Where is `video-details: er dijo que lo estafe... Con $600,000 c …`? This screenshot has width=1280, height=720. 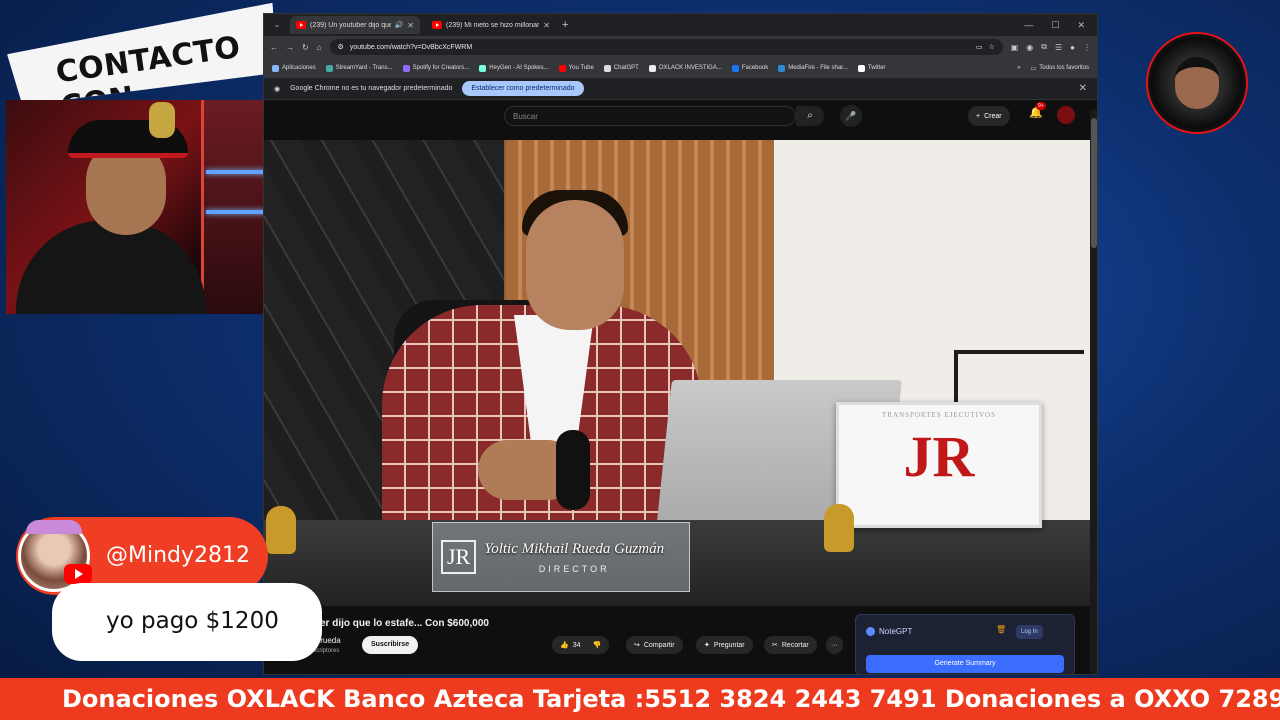 video-details: er dijo que lo estafe... Con $600,000 c … is located at coordinates (677, 642).